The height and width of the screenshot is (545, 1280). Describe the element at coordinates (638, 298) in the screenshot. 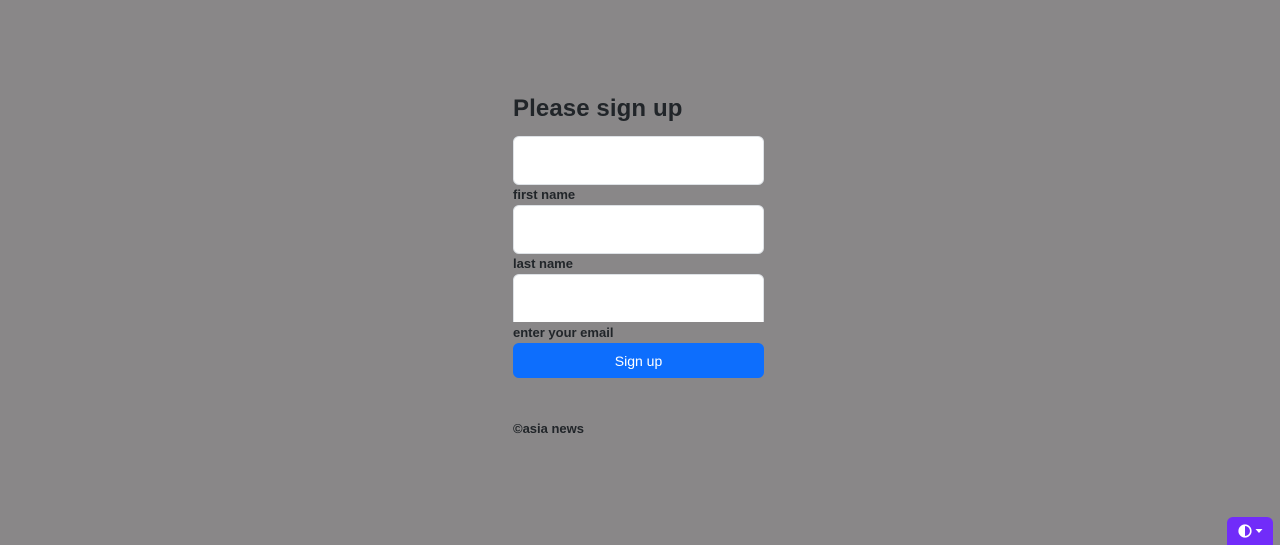

I see `email-input` at that location.